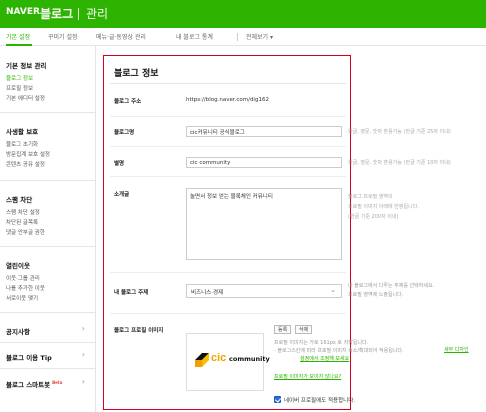 The image size is (486, 412). Describe the element at coordinates (243, 14) in the screenshot. I see `top-header: NAVER 블로그 관리` at that location.